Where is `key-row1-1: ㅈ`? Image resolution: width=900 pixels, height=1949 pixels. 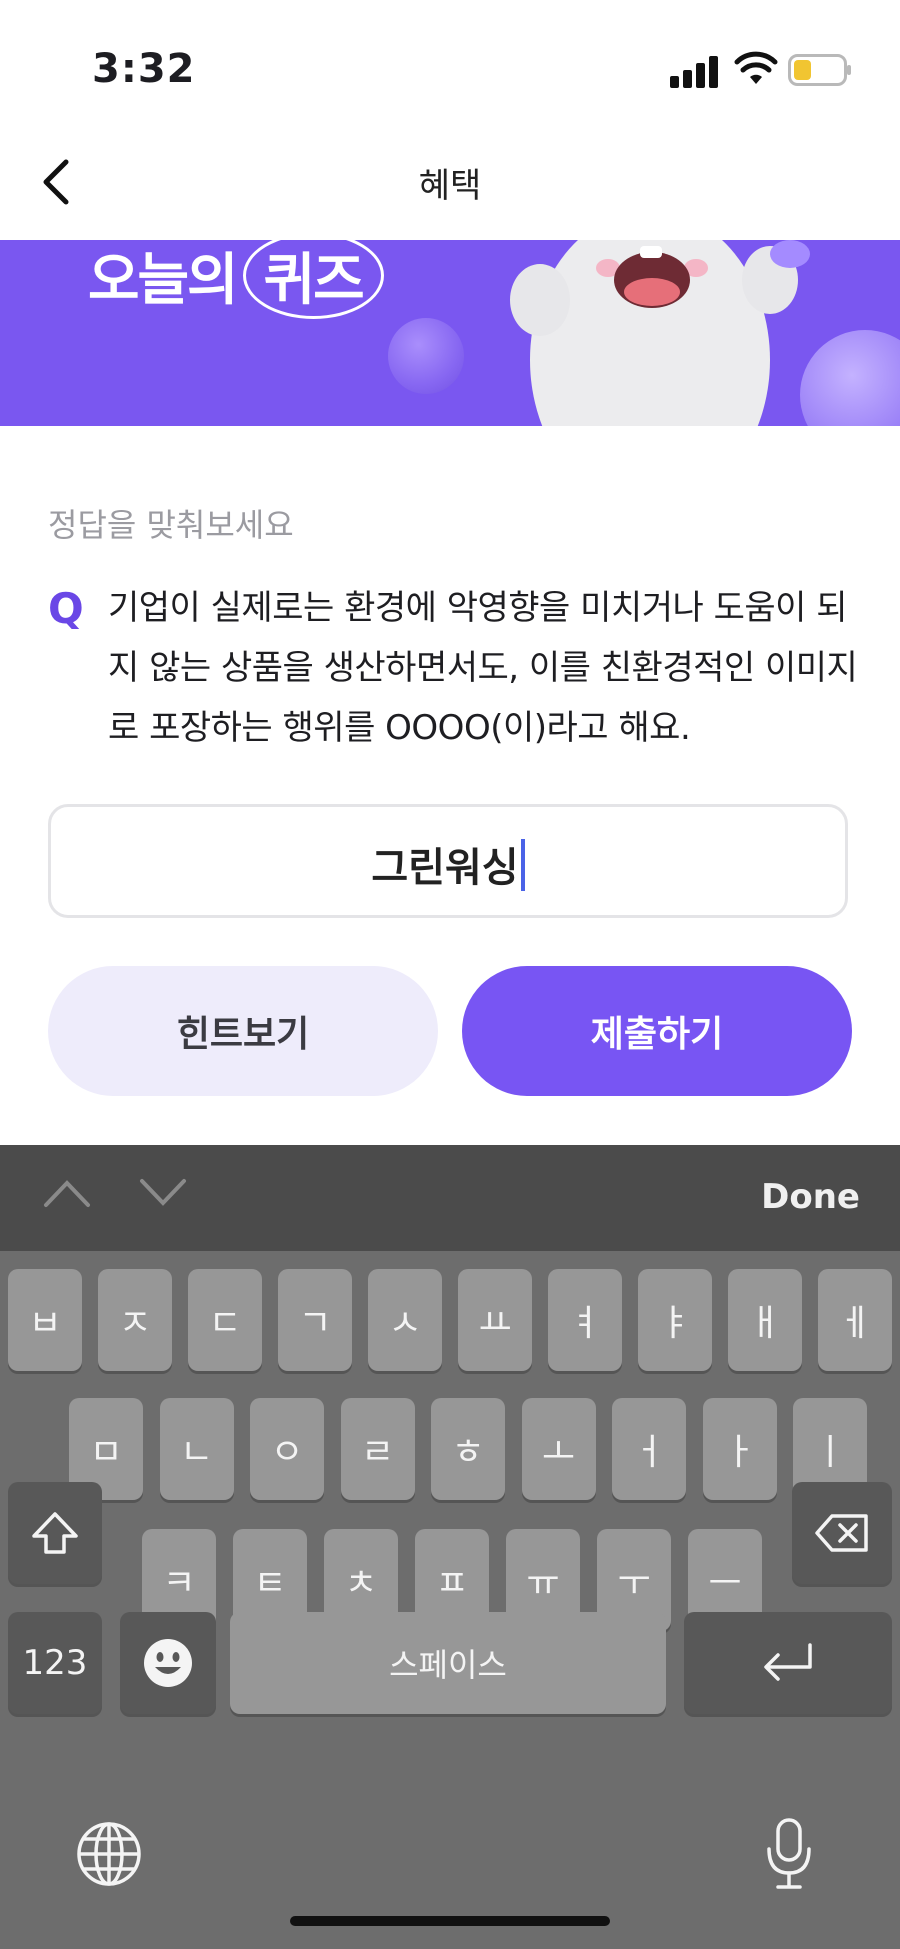
key-row1-1: ㅈ is located at coordinates (135, 1320).